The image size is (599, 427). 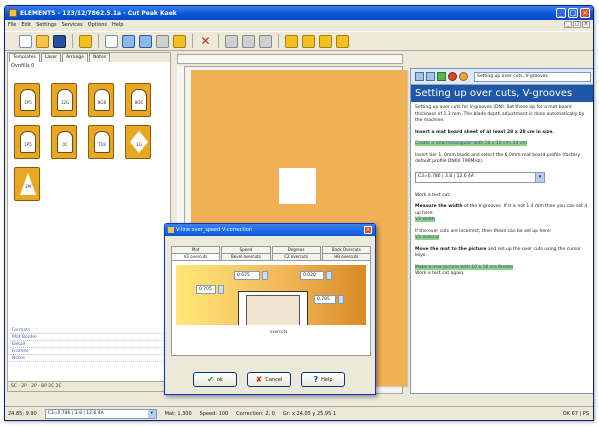 What do you see at coordinates (27, 184) in the screenshot?
I see `template-tile: 1M` at bounding box center [27, 184].